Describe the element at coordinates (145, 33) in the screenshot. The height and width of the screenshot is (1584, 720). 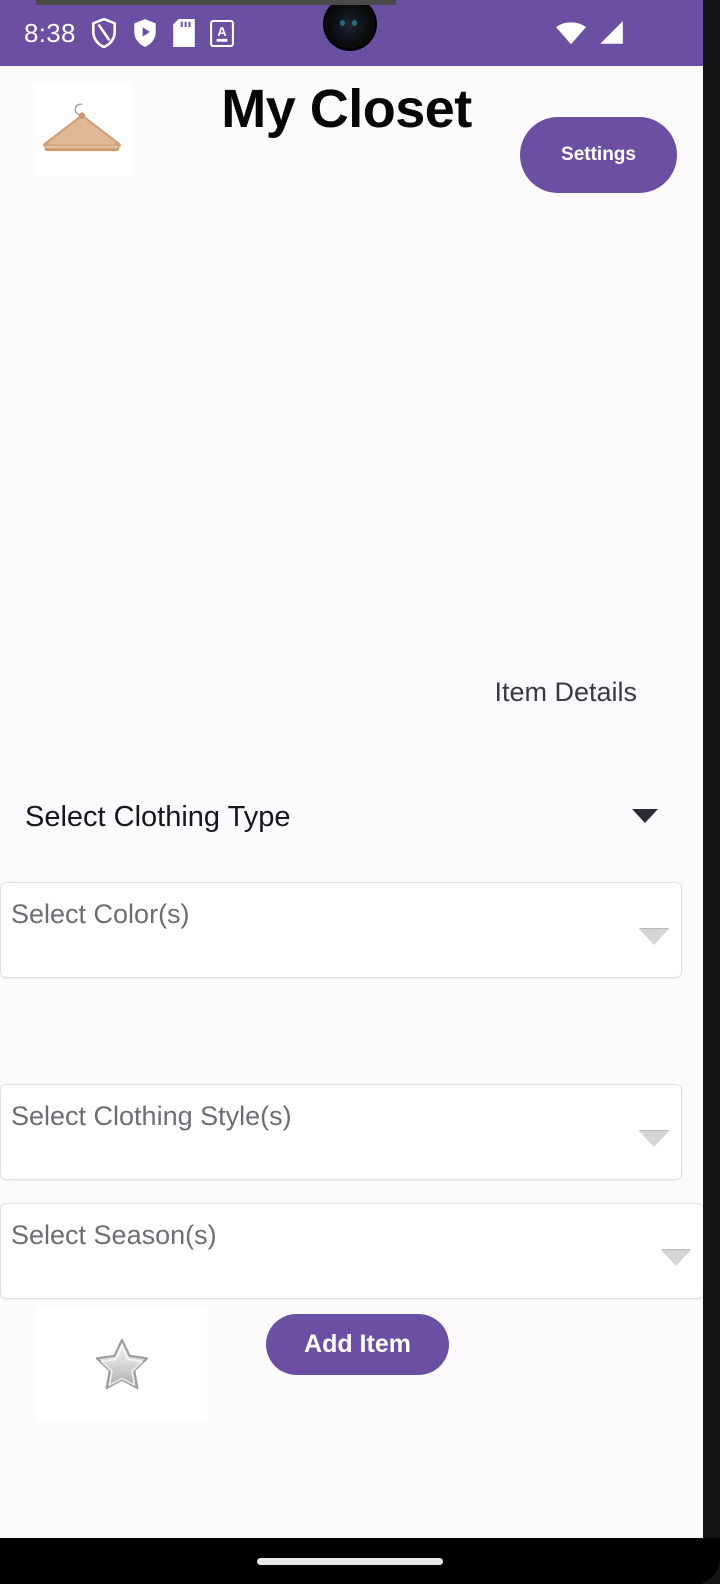
I see `shield-play-icon` at that location.